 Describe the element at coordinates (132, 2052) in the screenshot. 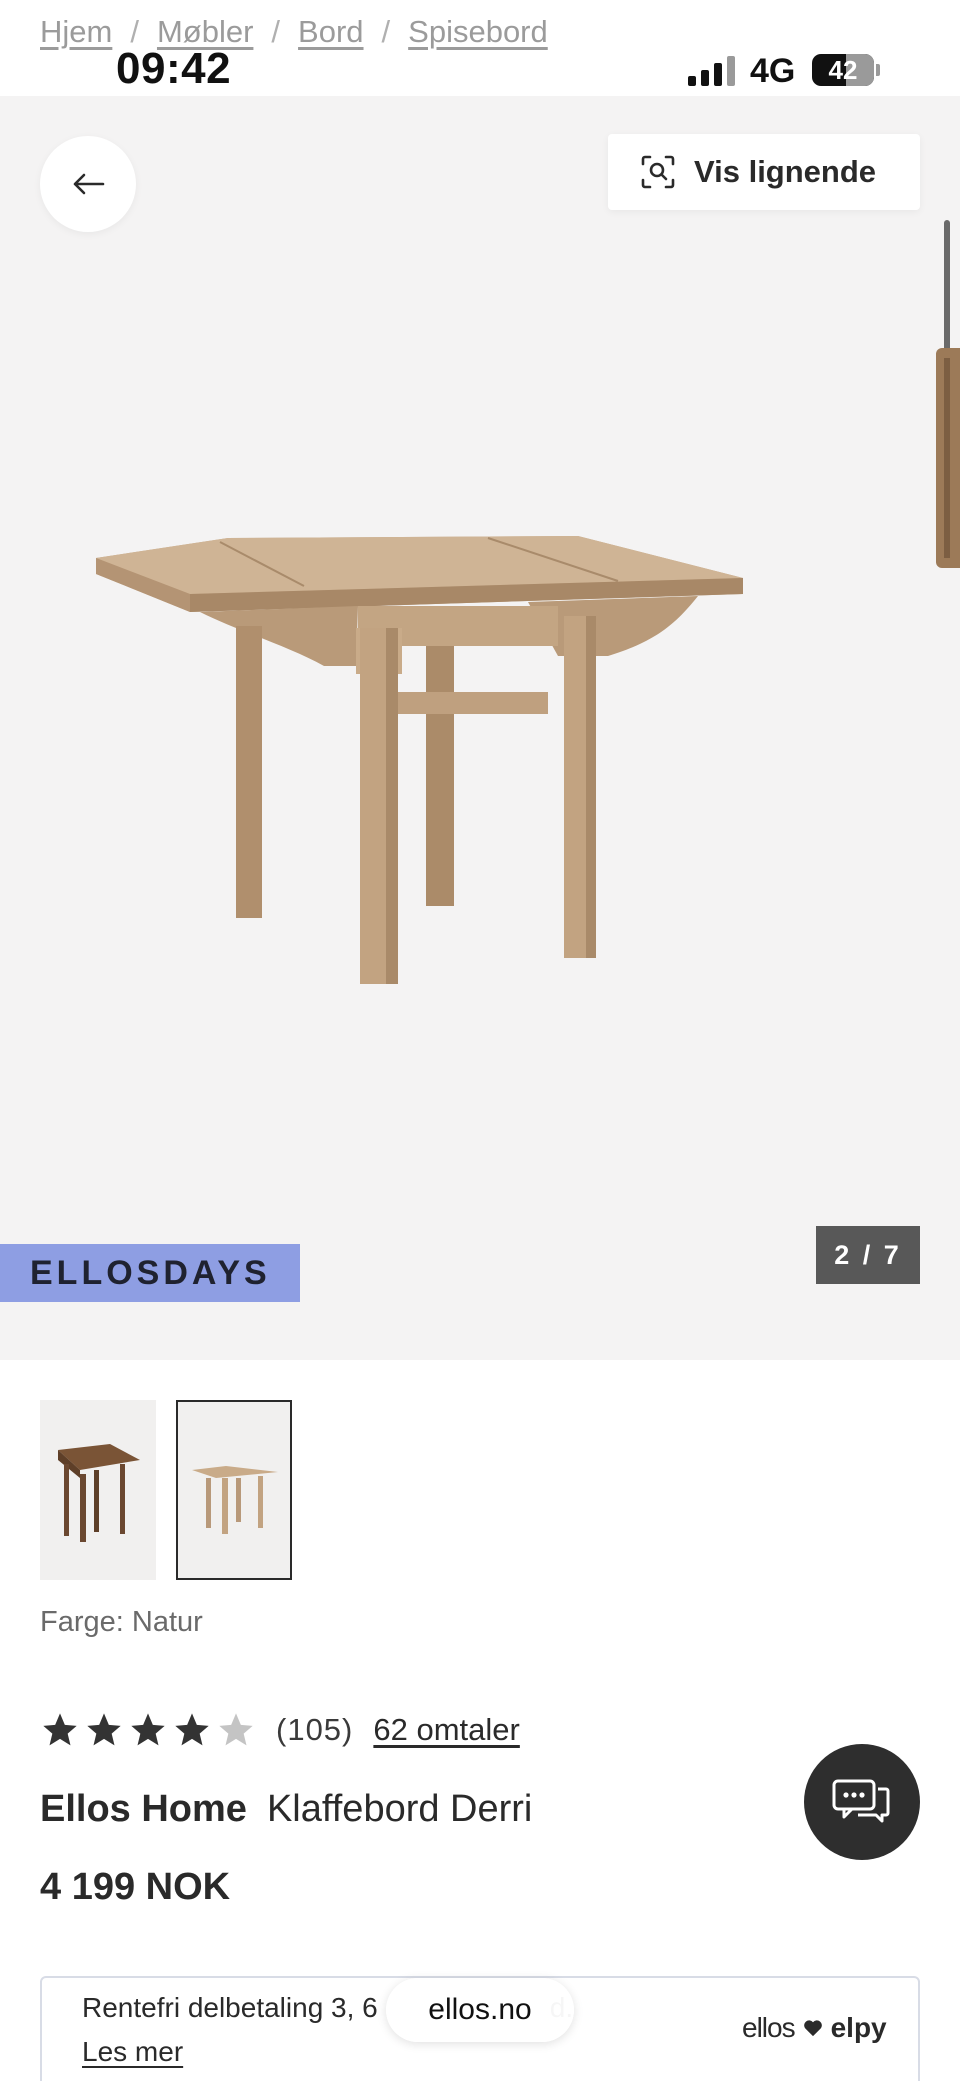

I see `financing-read-more-link: Les mer` at that location.